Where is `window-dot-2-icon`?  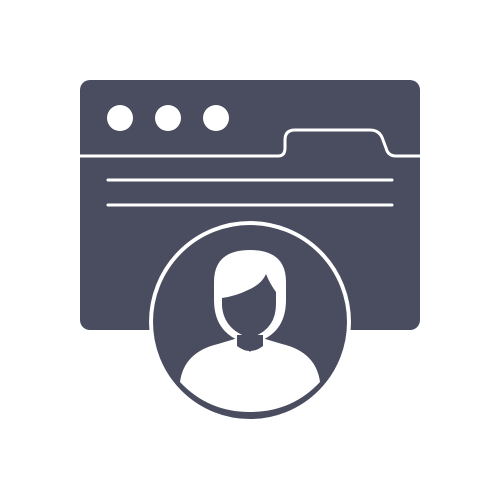
window-dot-2-icon is located at coordinates (168, 118).